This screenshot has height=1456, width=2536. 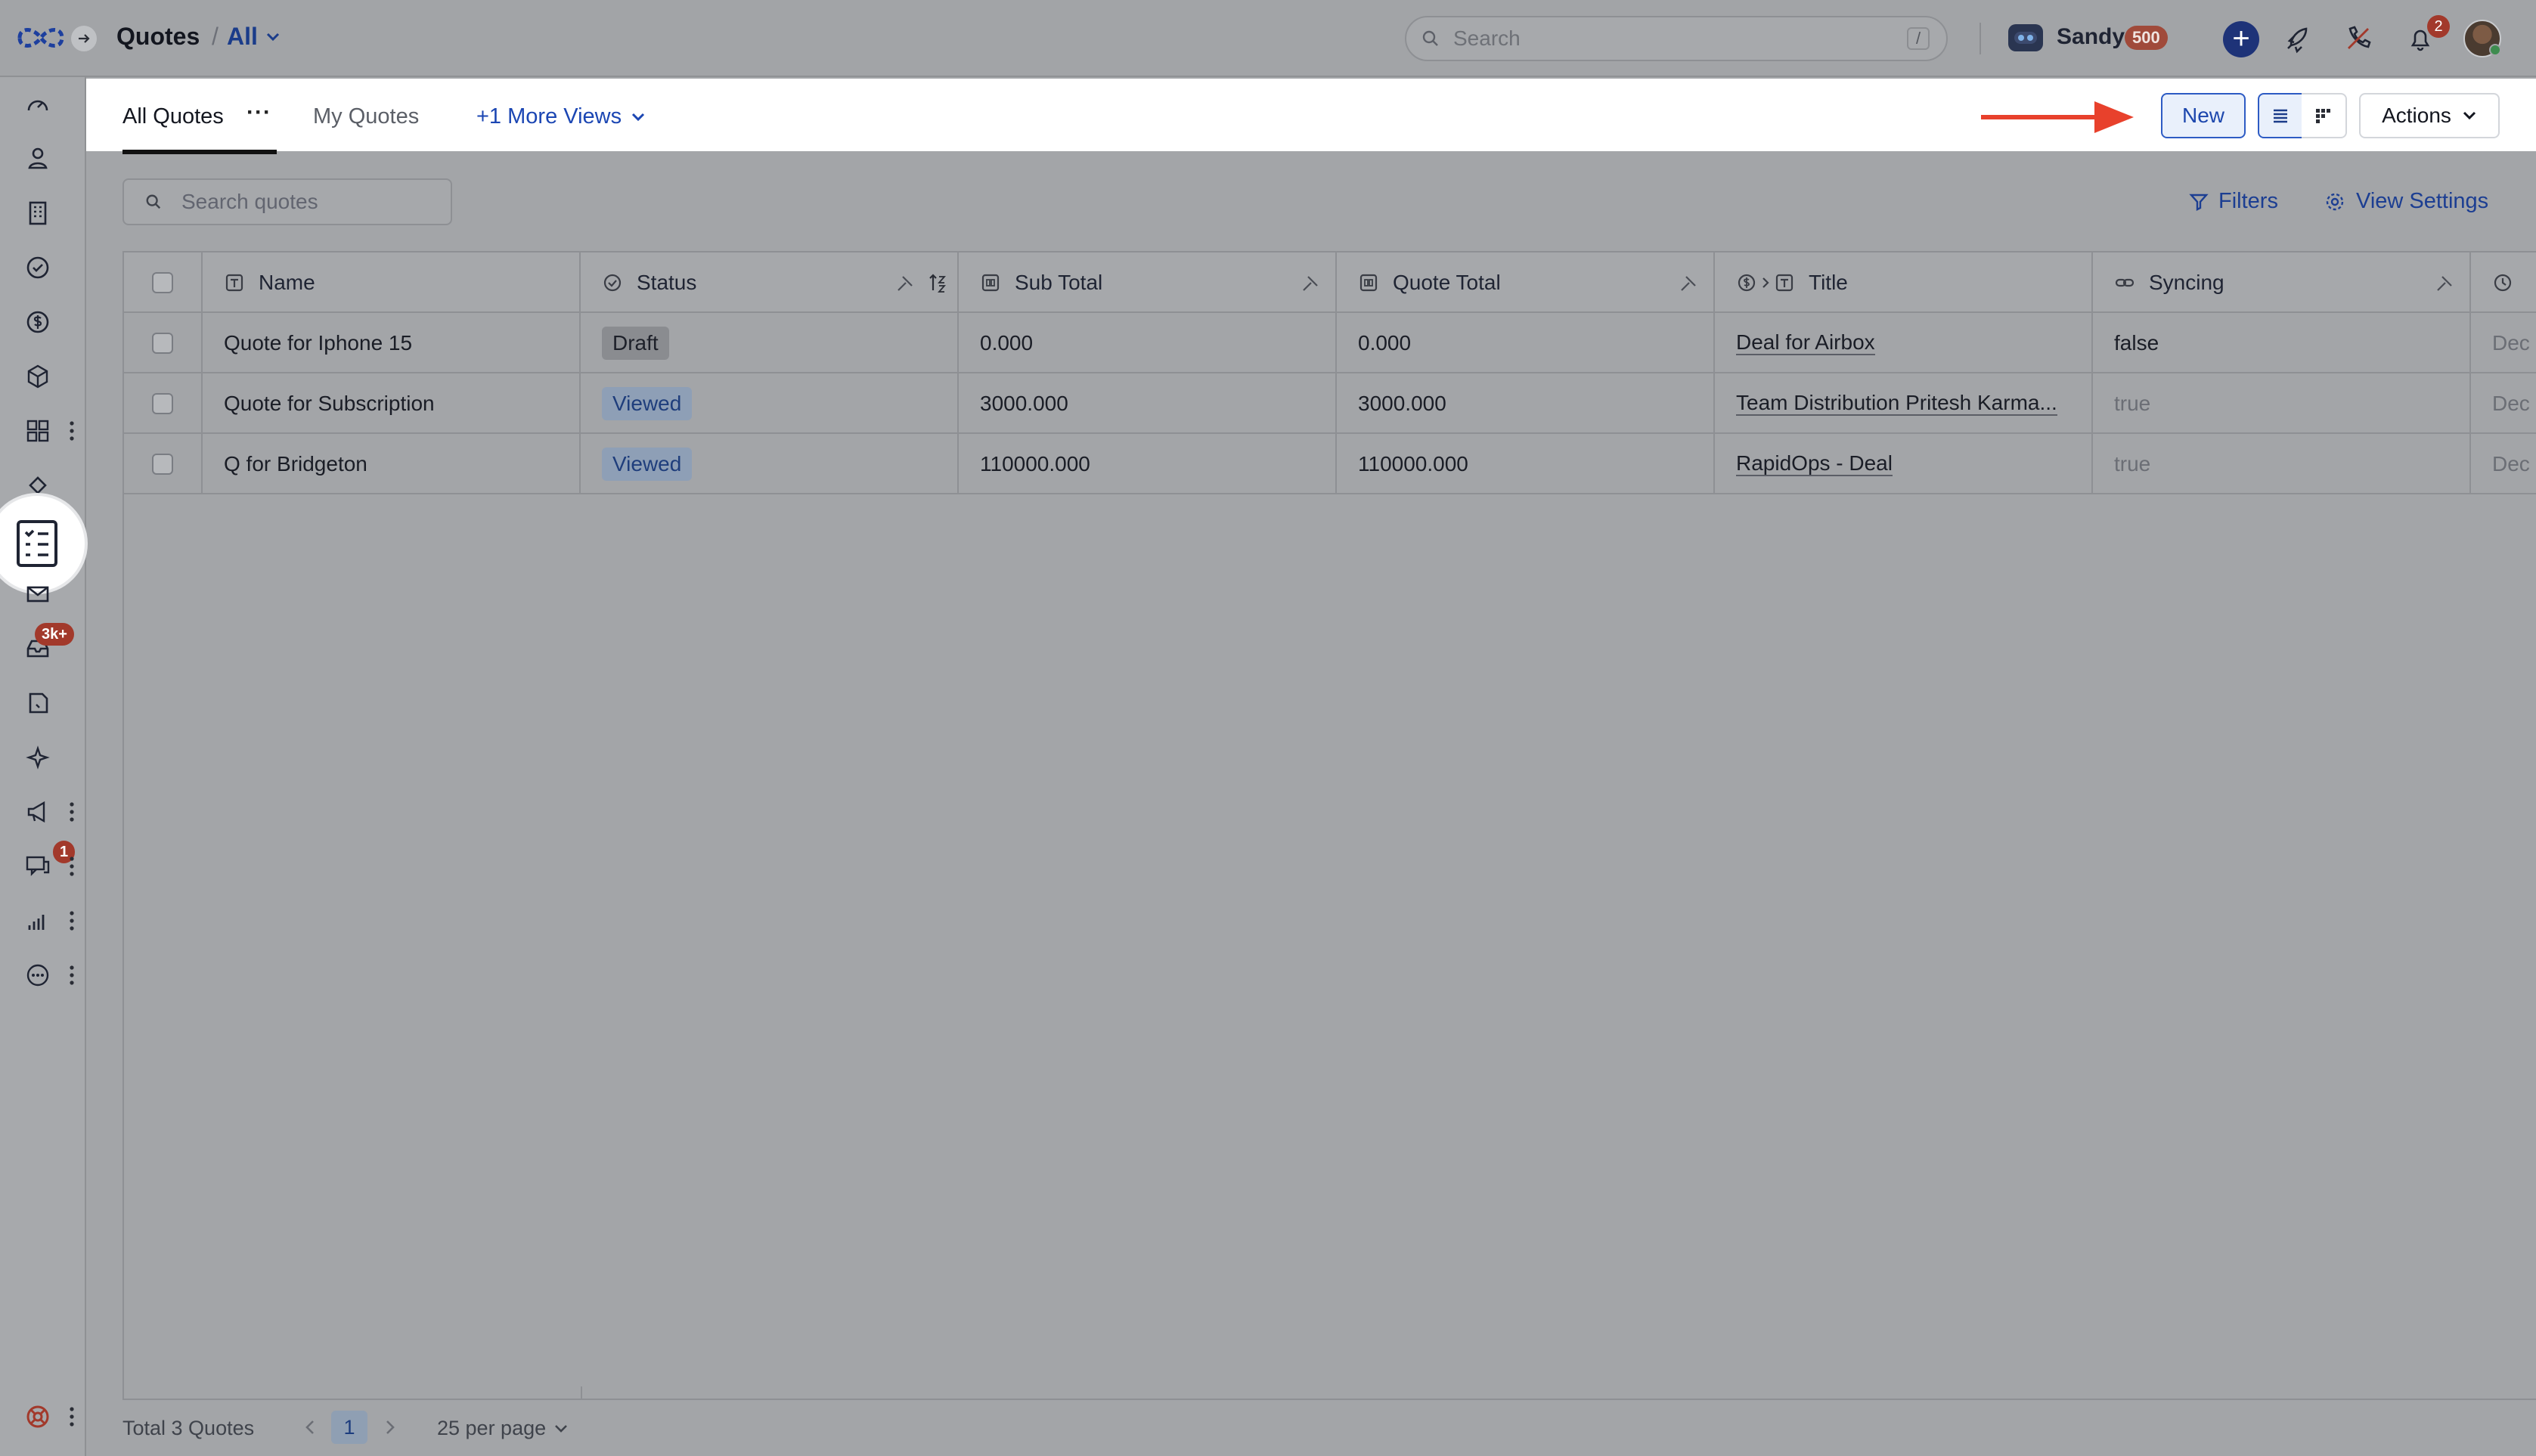 I want to click on column-header-next, so click(x=2503, y=282).